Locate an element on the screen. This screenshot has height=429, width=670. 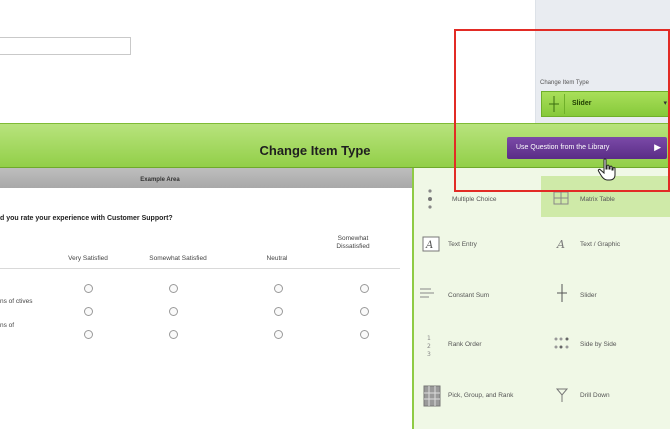
pick-group-rank-icon is located at coordinates (432, 396).